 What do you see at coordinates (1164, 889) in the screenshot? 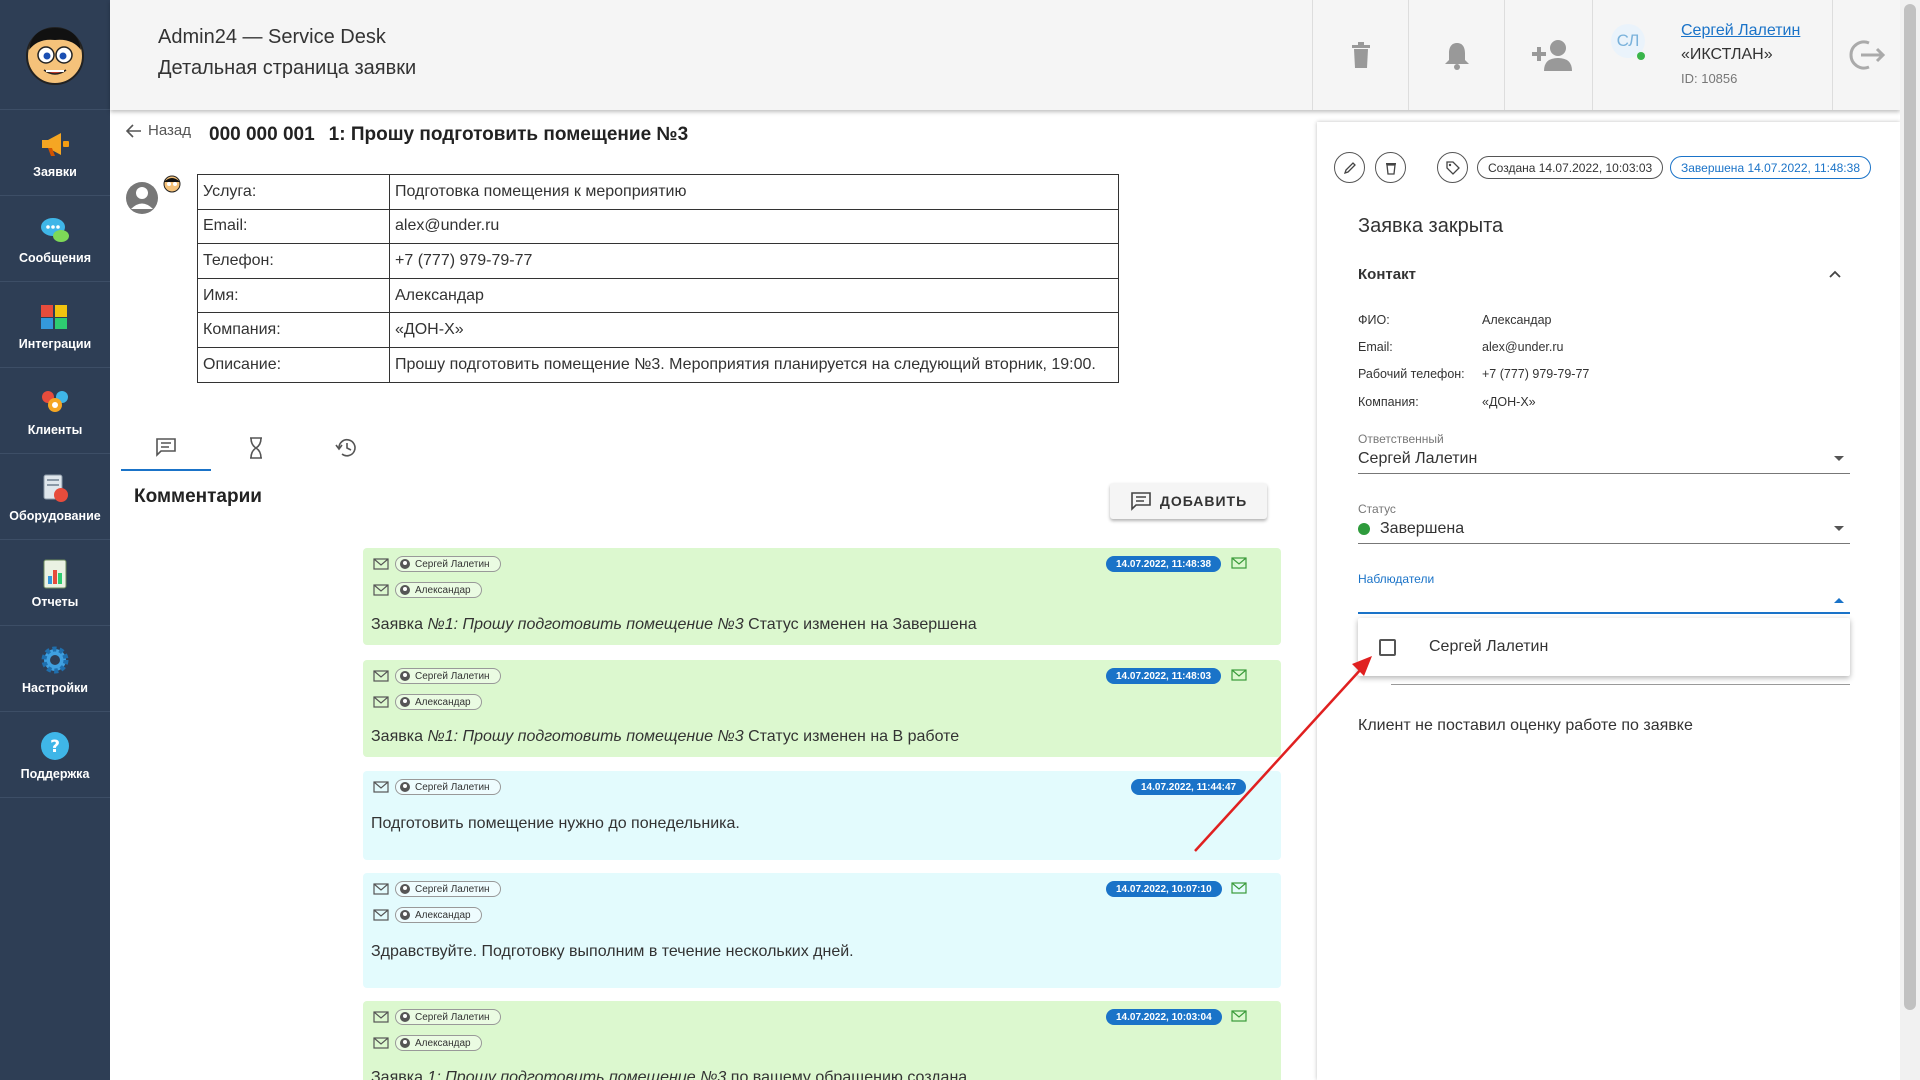
I see `comment-date: 14.07.2022, 10:07:10` at bounding box center [1164, 889].